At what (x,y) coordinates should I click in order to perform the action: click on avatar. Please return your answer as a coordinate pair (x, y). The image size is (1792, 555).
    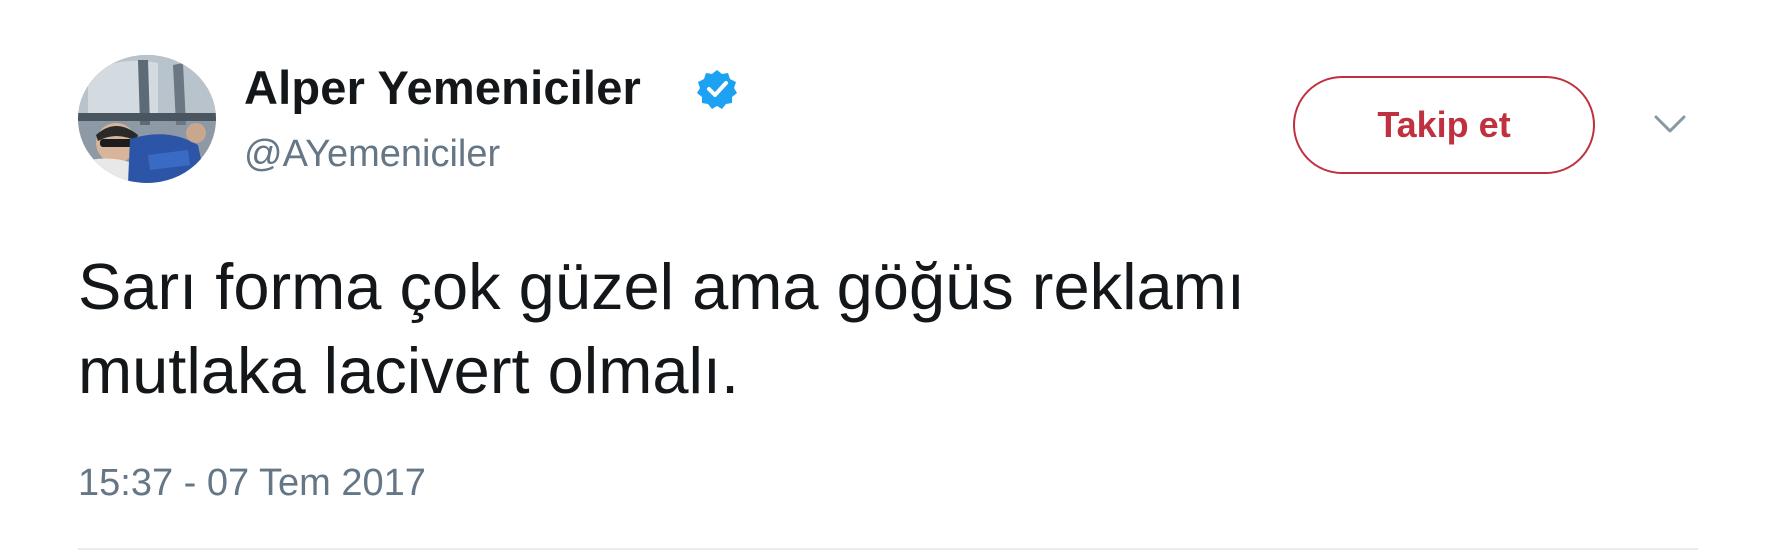
    Looking at the image, I should click on (147, 119).